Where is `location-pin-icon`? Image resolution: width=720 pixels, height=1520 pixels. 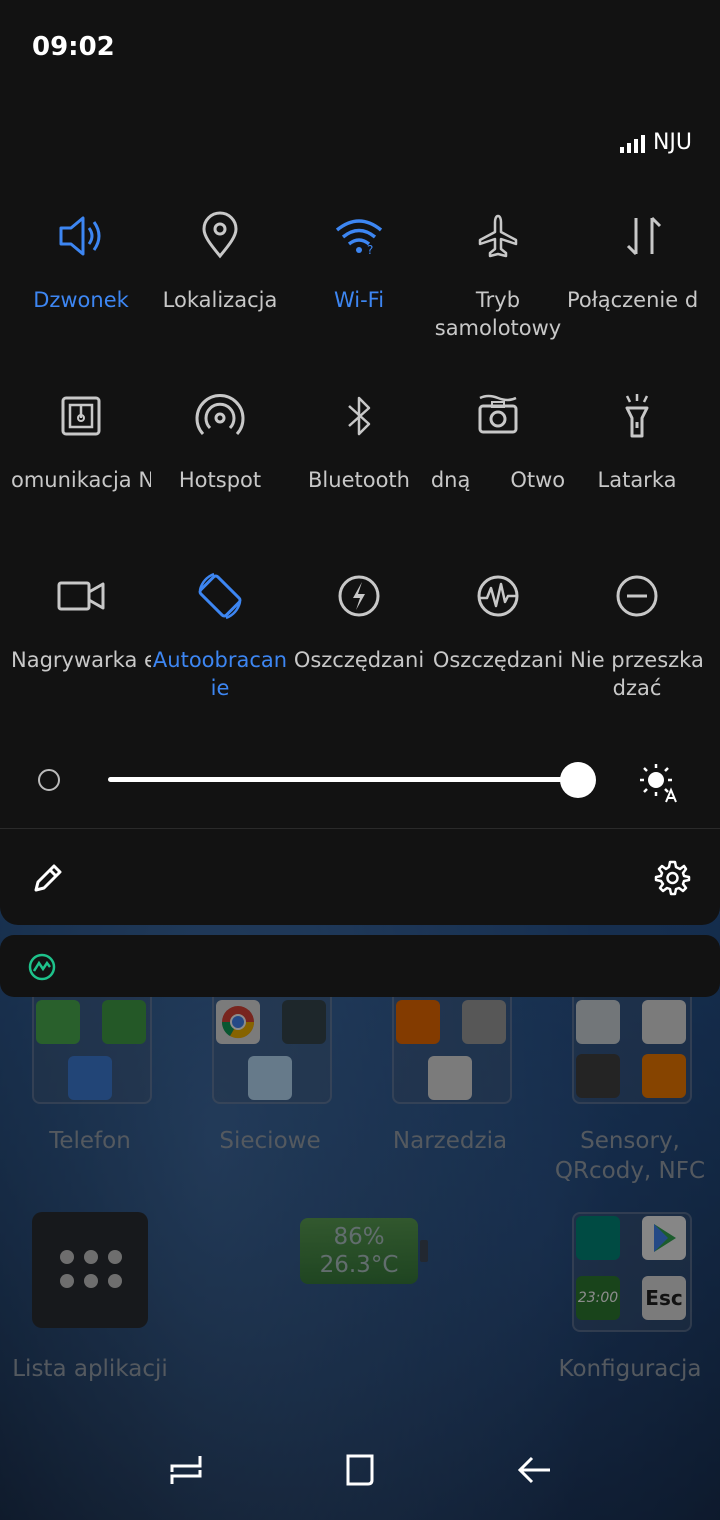 location-pin-icon is located at coordinates (220, 235).